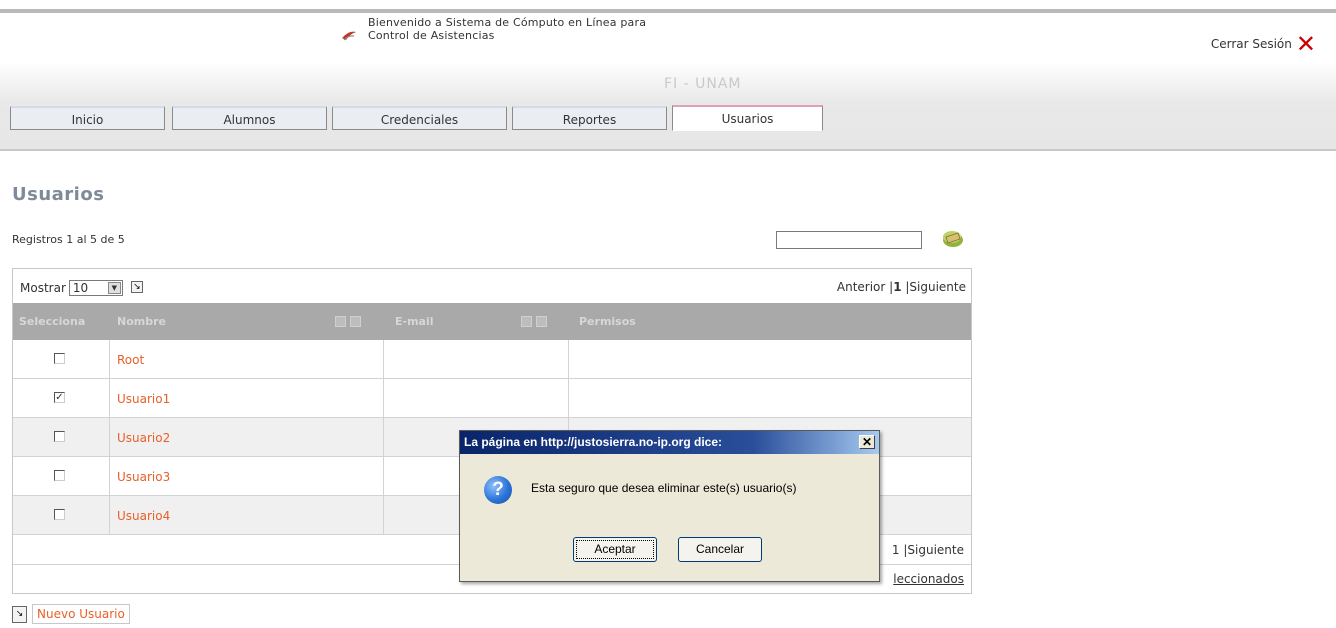  What do you see at coordinates (81, 614) in the screenshot?
I see `new-user-button: Nuevo Usuario` at bounding box center [81, 614].